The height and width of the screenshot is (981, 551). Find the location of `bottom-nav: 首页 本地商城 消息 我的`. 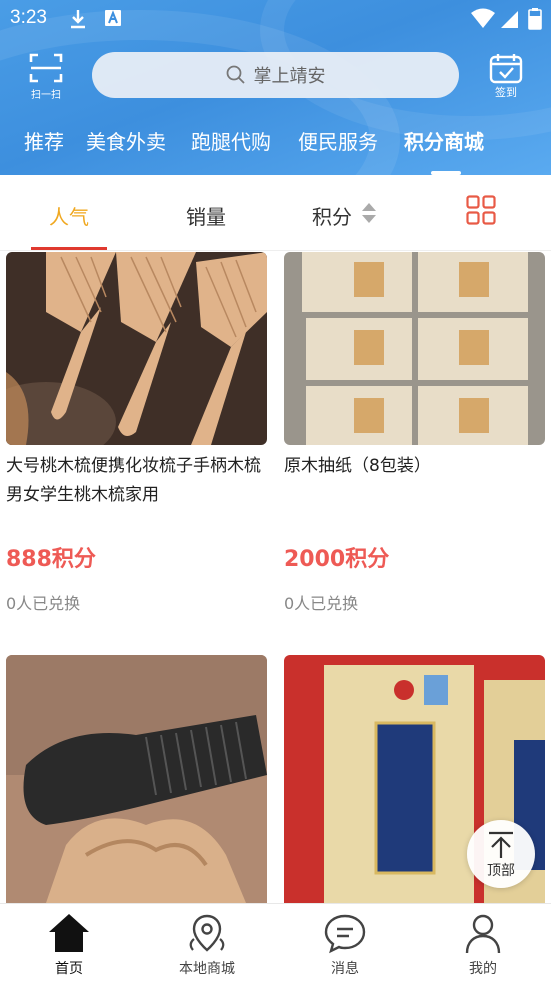

bottom-nav: 首页 本地商城 消息 我的 is located at coordinates (275, 942).